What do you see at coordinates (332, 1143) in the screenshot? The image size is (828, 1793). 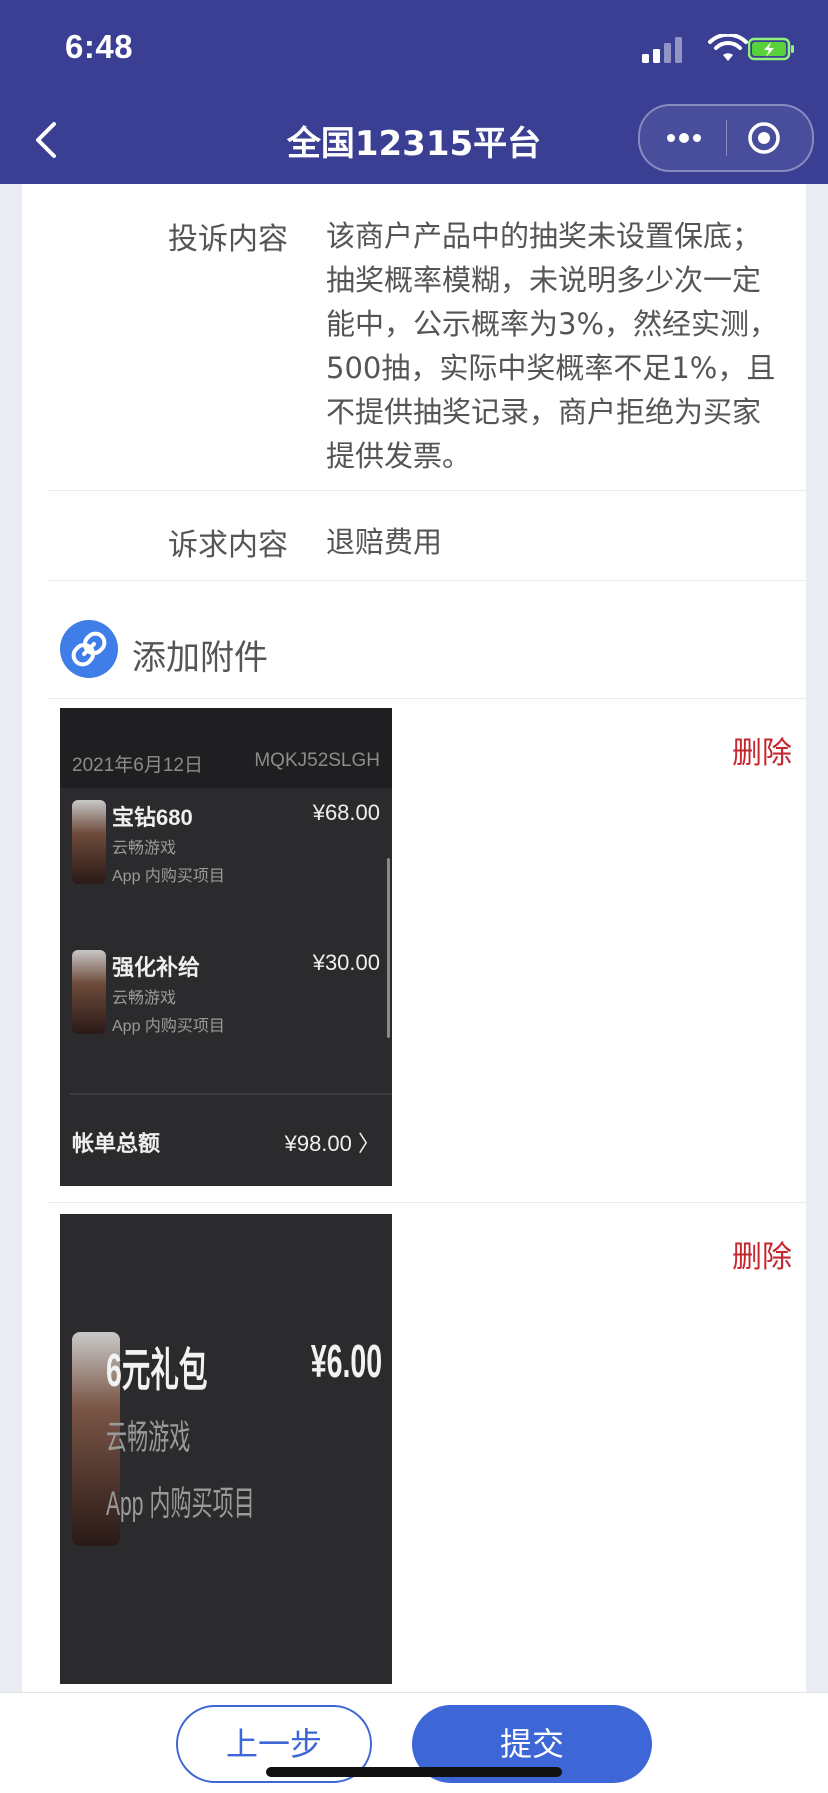 I see `receipt-total-value: ¥98.00 〉` at bounding box center [332, 1143].